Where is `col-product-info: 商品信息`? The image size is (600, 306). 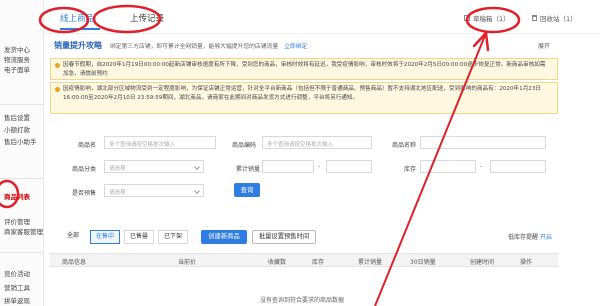 col-product-info: 商品信息 is located at coordinates (74, 262).